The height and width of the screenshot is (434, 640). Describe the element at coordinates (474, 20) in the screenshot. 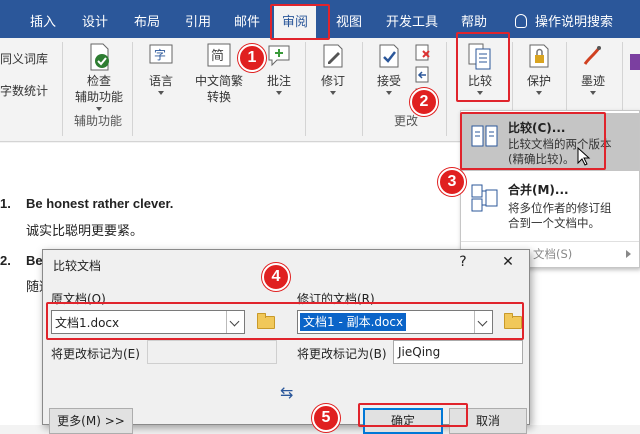

I see `tab-help: 帮助` at that location.